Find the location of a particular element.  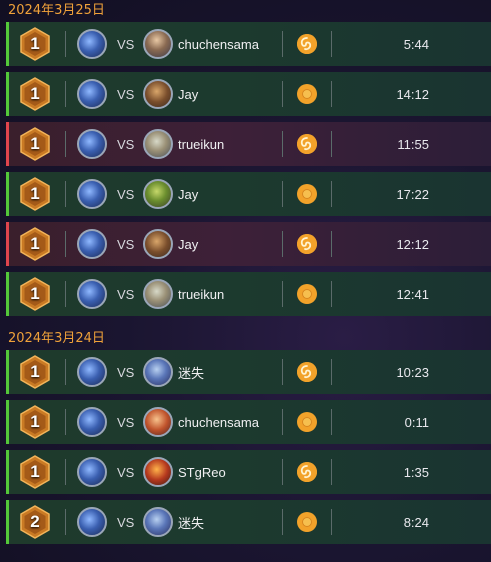

match-row: 1 VS trueikun 11:55 is located at coordinates (248, 144).